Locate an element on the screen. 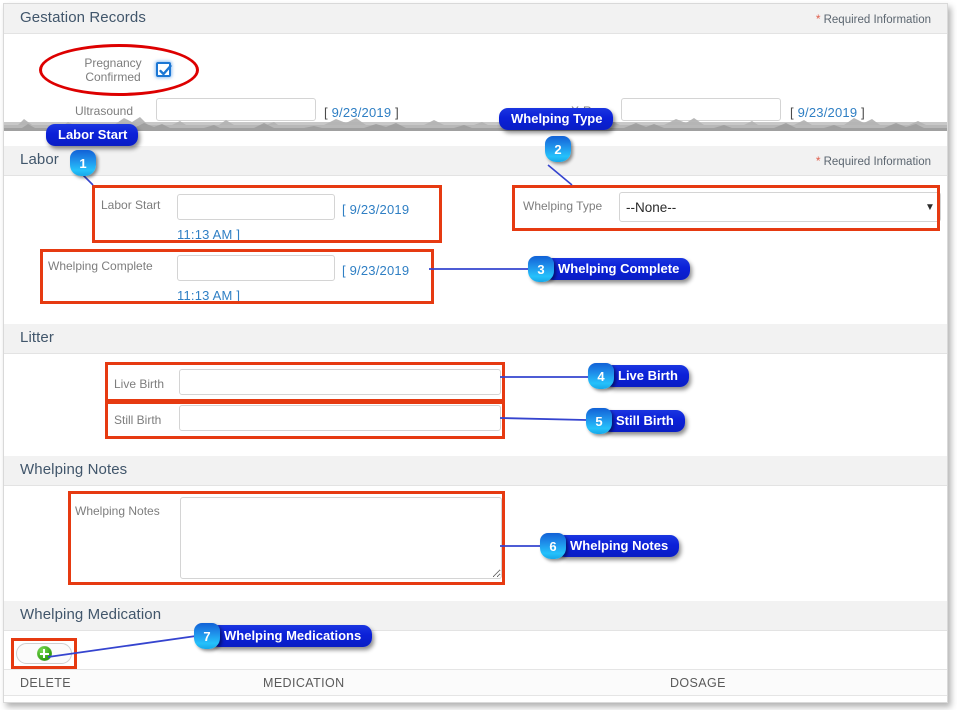 This screenshot has height=710, width=957. add-medication-button is located at coordinates (44, 653).